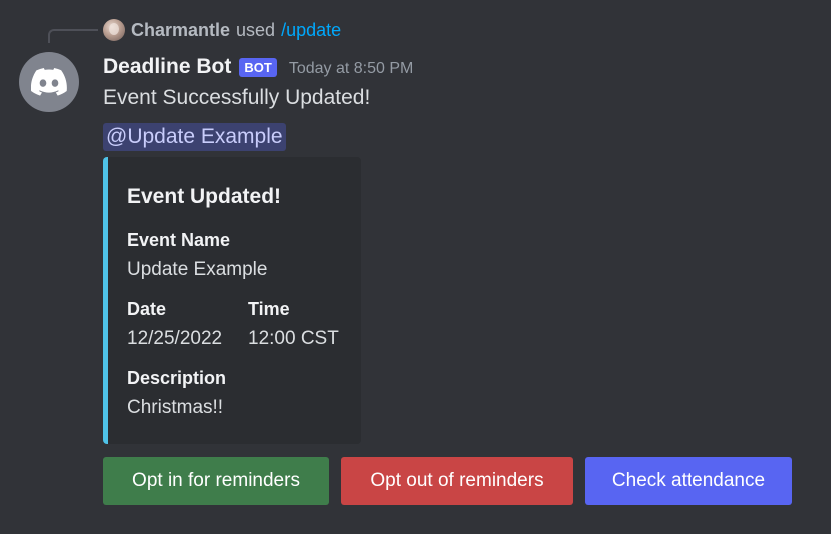 The height and width of the screenshot is (534, 831). Describe the element at coordinates (175, 407) in the screenshot. I see `field-value-description: Christmas!!` at that location.